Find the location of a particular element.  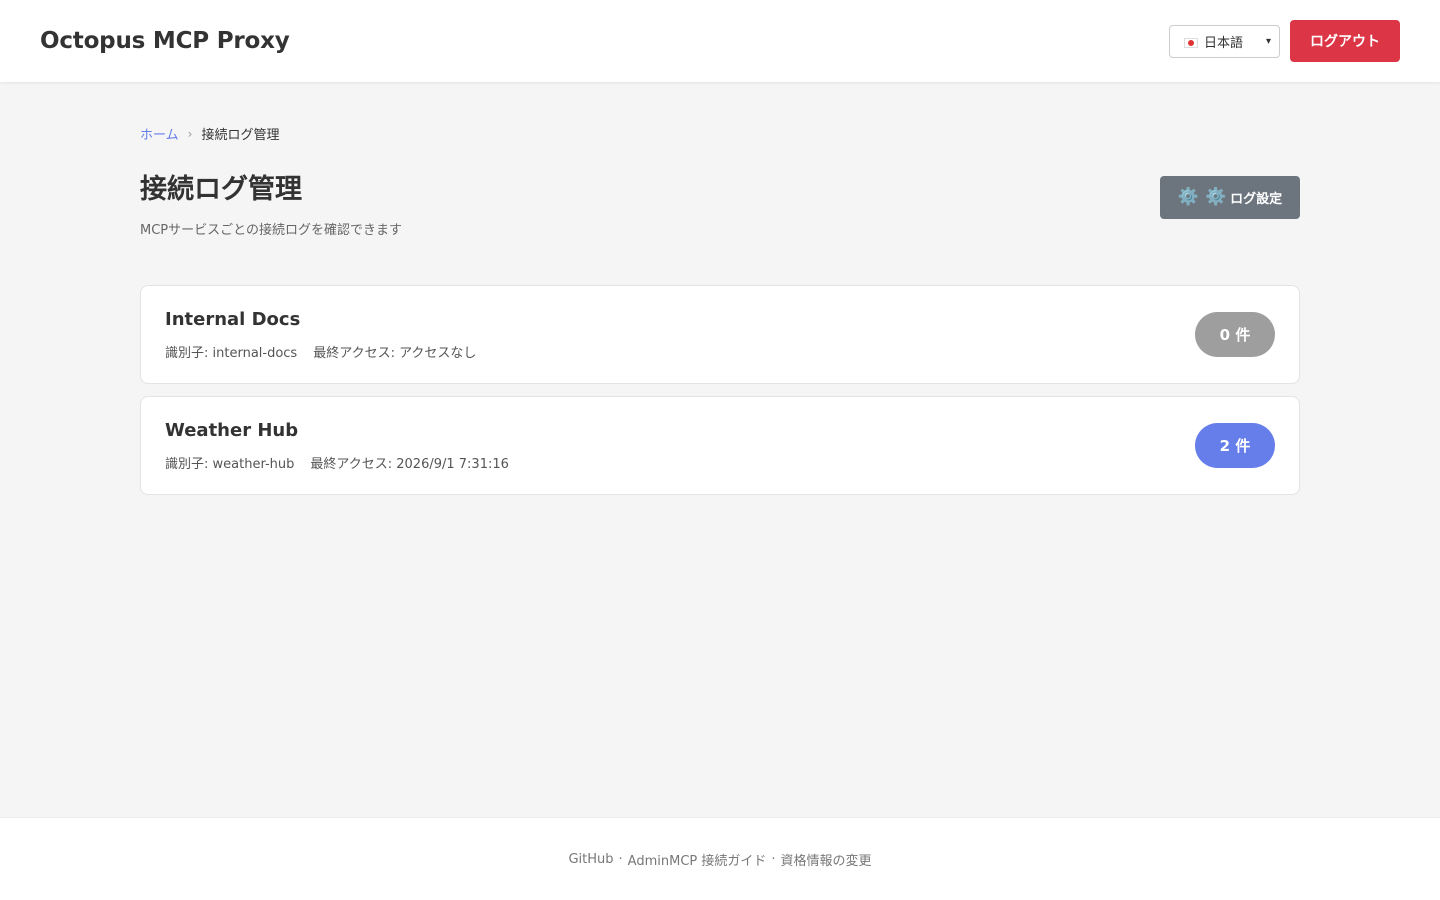

header-actions: 日本語 ▾ ログアウト is located at coordinates (1284, 41).